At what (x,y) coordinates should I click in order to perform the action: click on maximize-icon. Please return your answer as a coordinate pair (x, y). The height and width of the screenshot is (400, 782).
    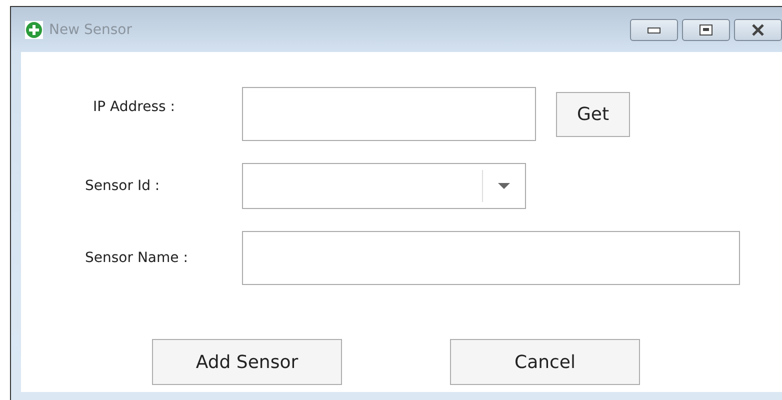
    Looking at the image, I should click on (706, 30).